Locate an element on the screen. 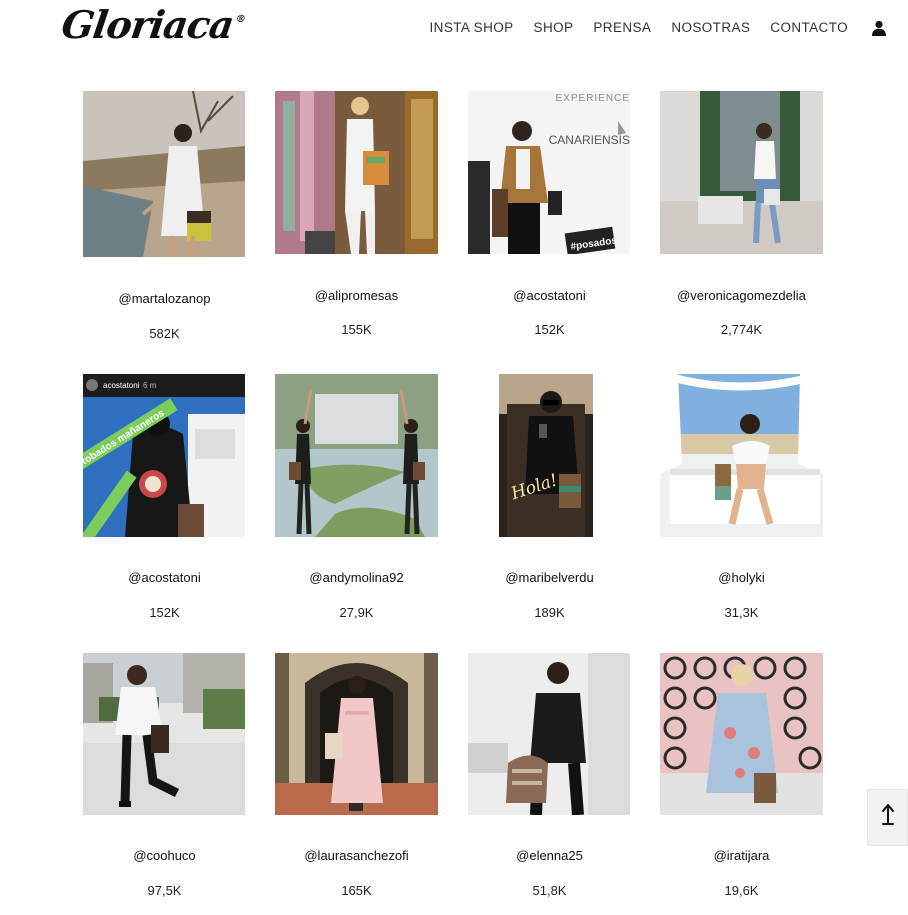 The image size is (908, 915). handle-label: @laurasanchezofi is located at coordinates (356, 855).